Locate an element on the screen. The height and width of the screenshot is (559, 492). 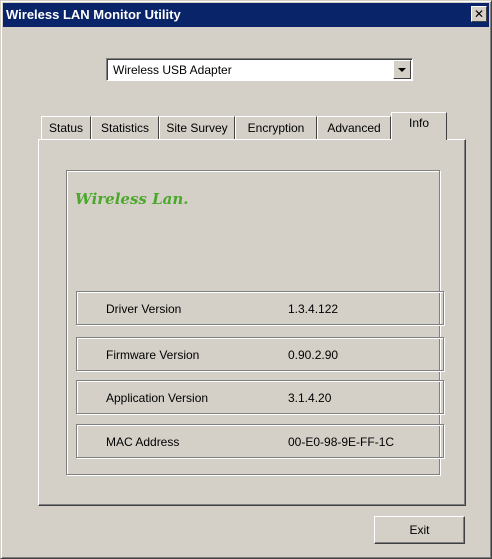
info-row-label: MAC Address is located at coordinates (143, 442).